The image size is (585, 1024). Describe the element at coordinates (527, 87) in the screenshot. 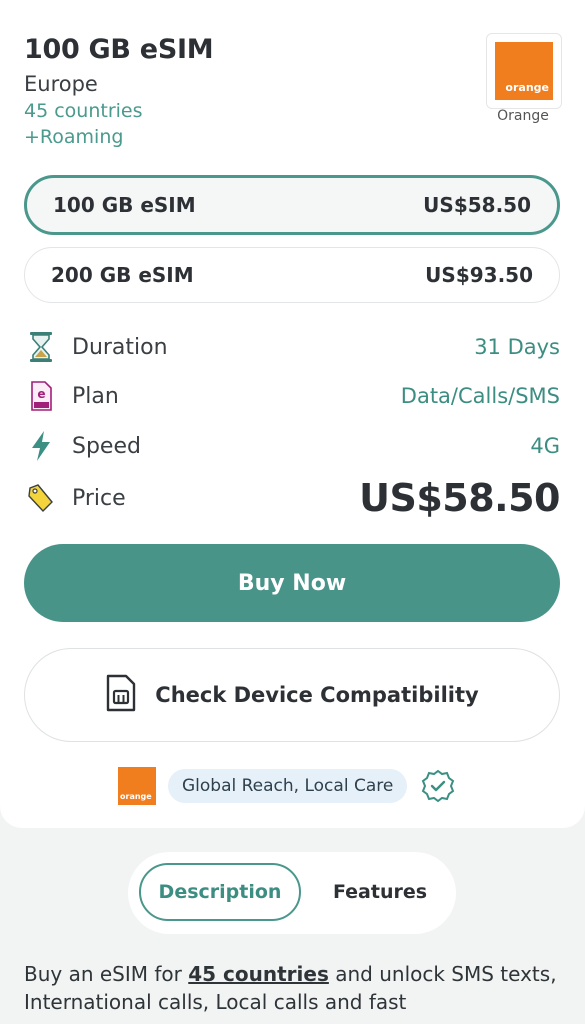

I see `carrier-logo-text: orange` at that location.